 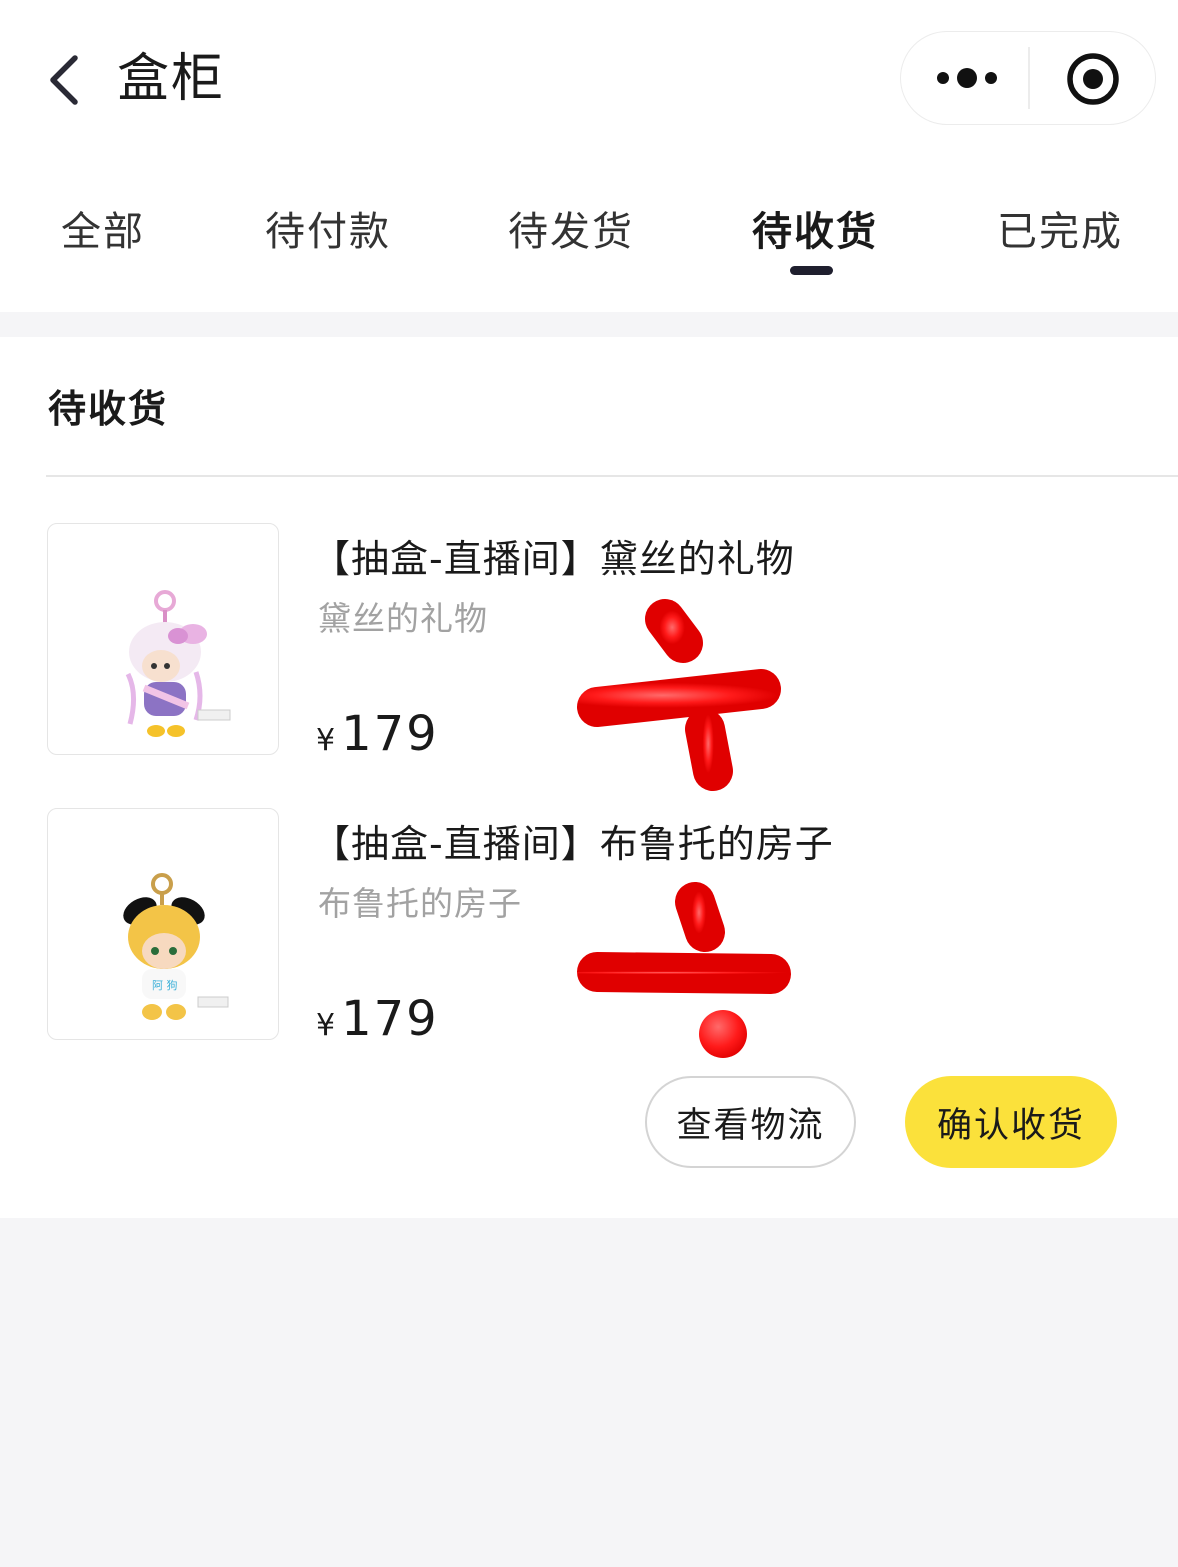 I want to click on svg-text: 阿 狗, so click(x=165, y=985).